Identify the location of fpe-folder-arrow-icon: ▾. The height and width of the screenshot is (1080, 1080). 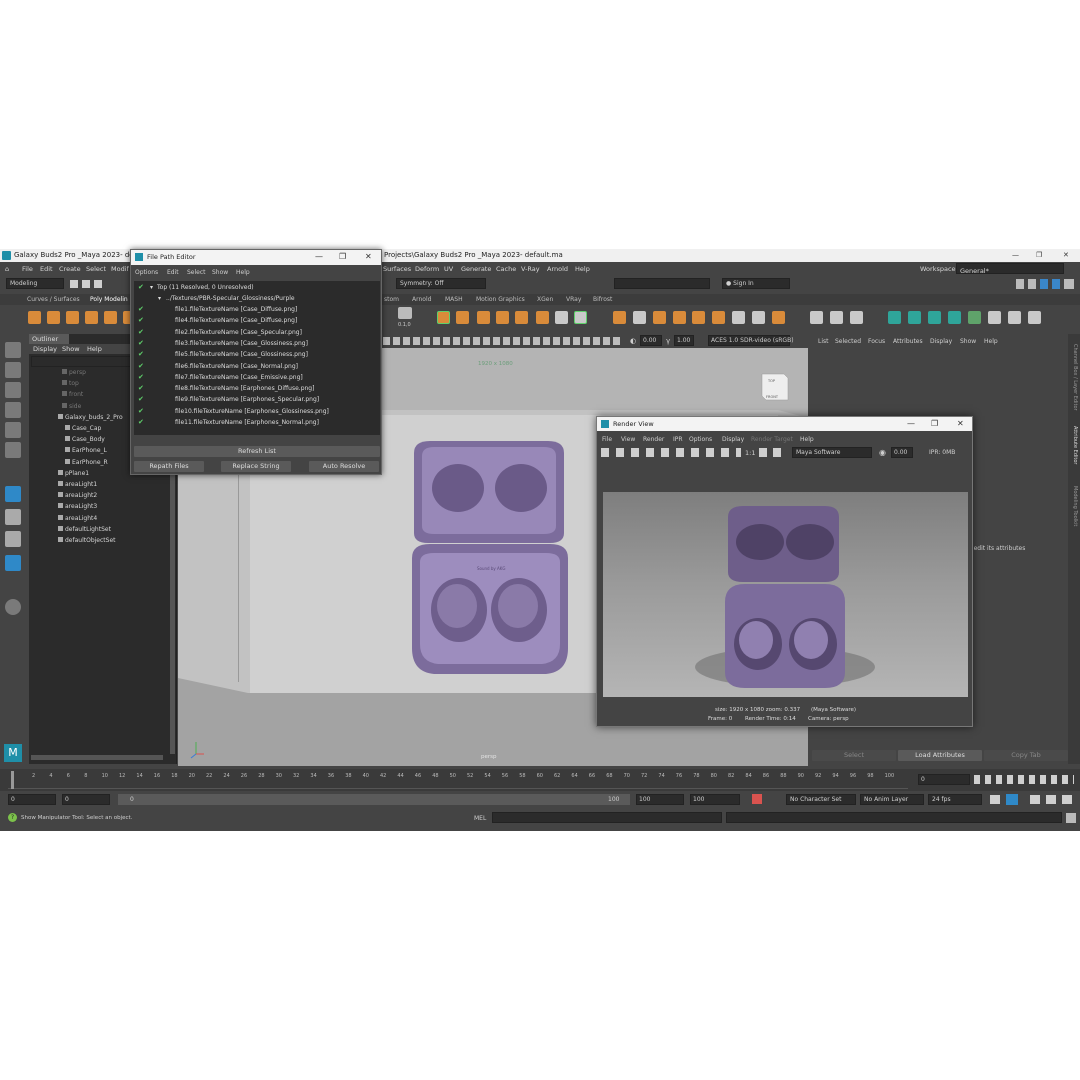
(159, 298).